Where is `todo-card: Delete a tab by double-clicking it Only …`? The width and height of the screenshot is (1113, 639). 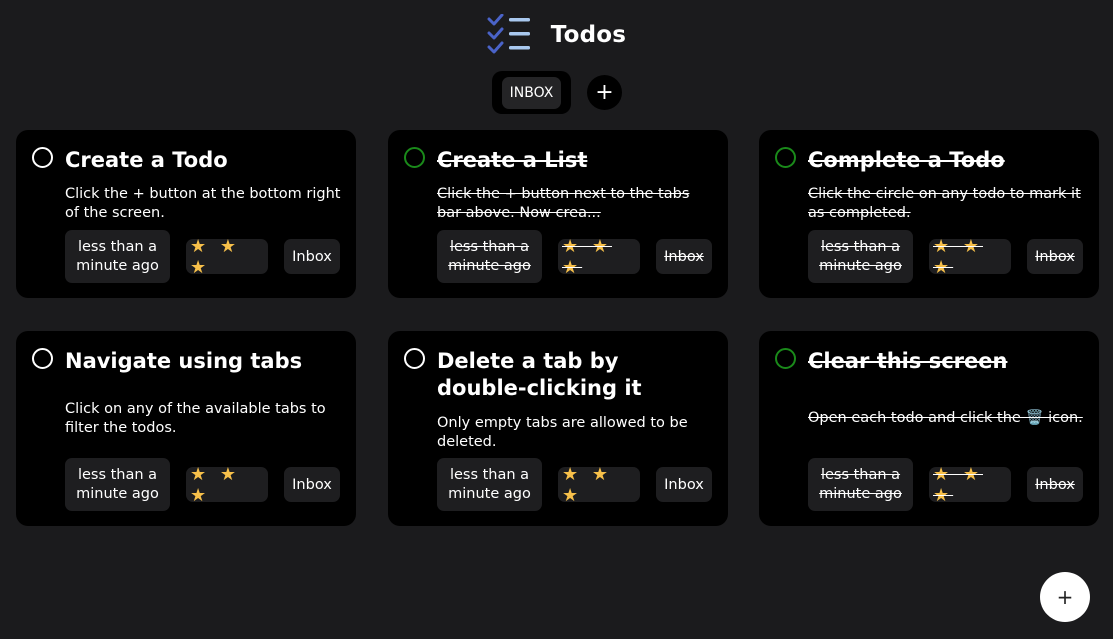
todo-card: Delete a tab by double-clicking it Only … is located at coordinates (558, 428).